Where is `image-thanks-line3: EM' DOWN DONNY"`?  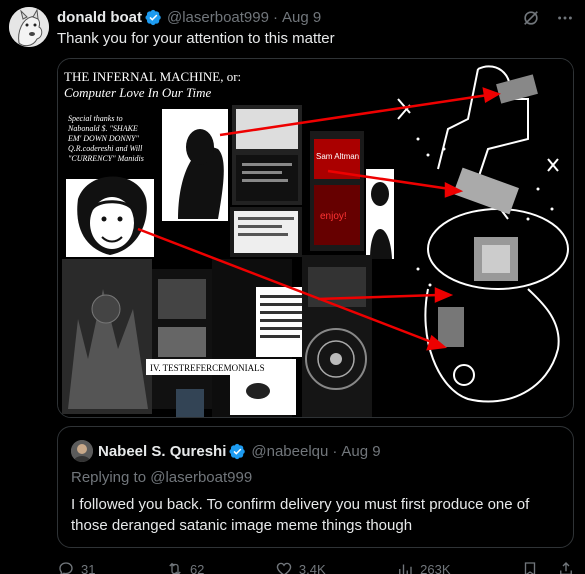 image-thanks-line3: EM' DOWN DONNY" is located at coordinates (103, 138).